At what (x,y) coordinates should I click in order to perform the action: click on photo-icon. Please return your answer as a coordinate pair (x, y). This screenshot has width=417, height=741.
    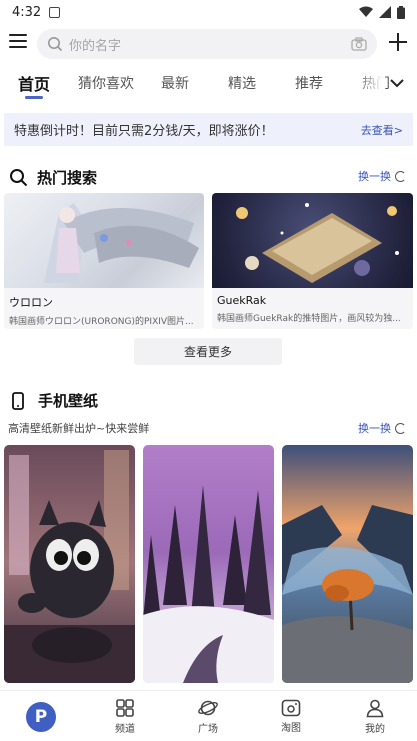
    Looking at the image, I should click on (291, 708).